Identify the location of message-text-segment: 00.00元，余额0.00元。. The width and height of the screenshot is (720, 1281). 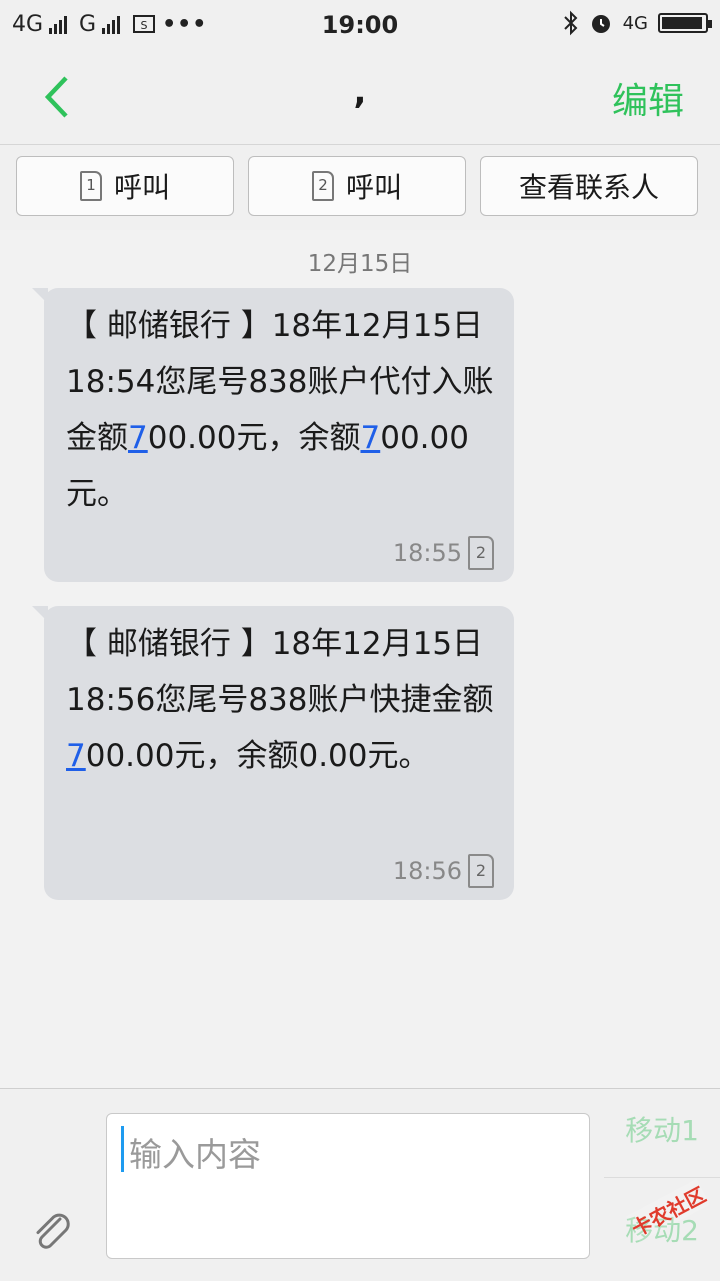
(257, 756).